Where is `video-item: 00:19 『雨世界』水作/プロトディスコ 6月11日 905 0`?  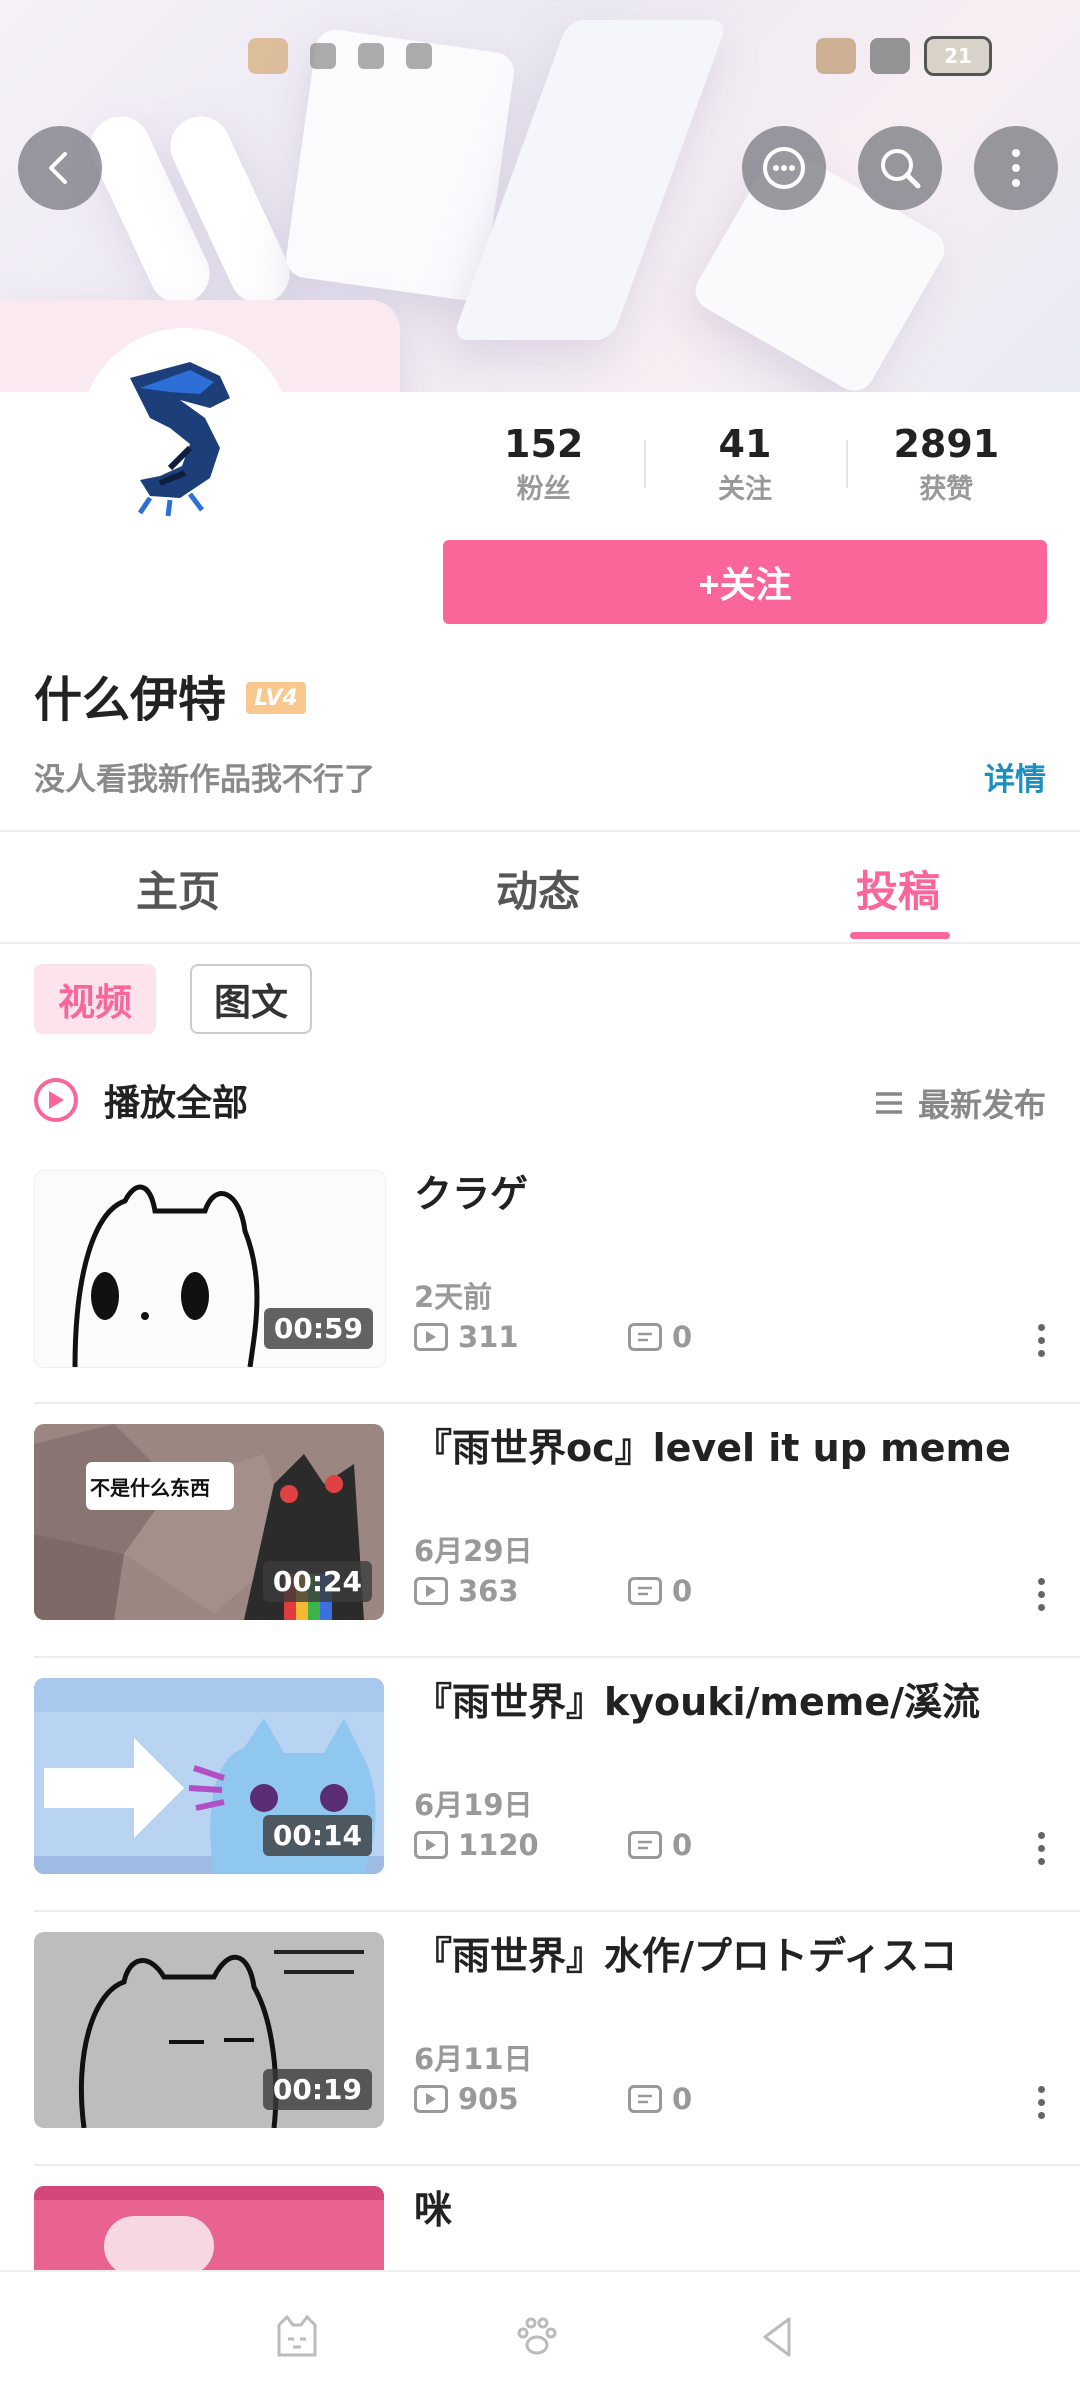 video-item: 00:19 『雨世界』水作/プロトディスコ 6月11日 905 0 is located at coordinates (540, 2059).